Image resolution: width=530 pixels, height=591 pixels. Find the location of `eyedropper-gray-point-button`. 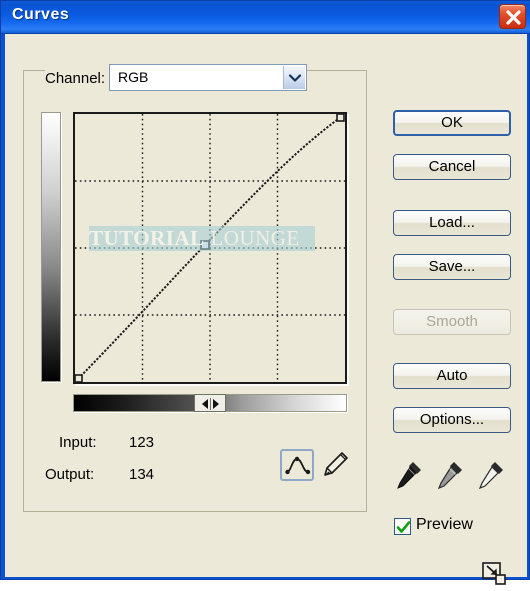

eyedropper-gray-point-button is located at coordinates (451, 475).